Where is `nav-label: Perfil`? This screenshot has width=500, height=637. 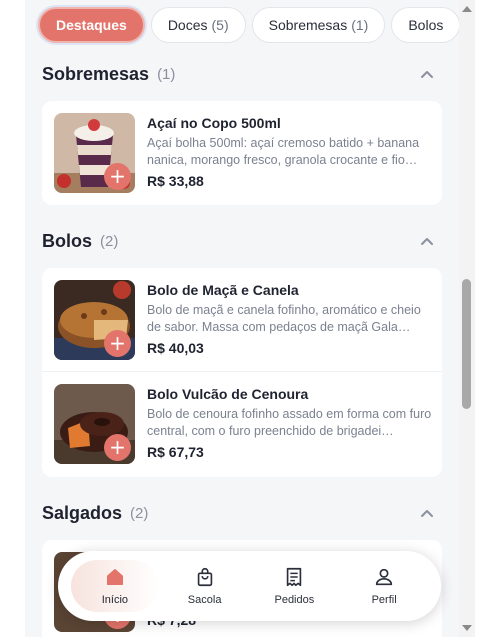 nav-label: Perfil is located at coordinates (384, 600).